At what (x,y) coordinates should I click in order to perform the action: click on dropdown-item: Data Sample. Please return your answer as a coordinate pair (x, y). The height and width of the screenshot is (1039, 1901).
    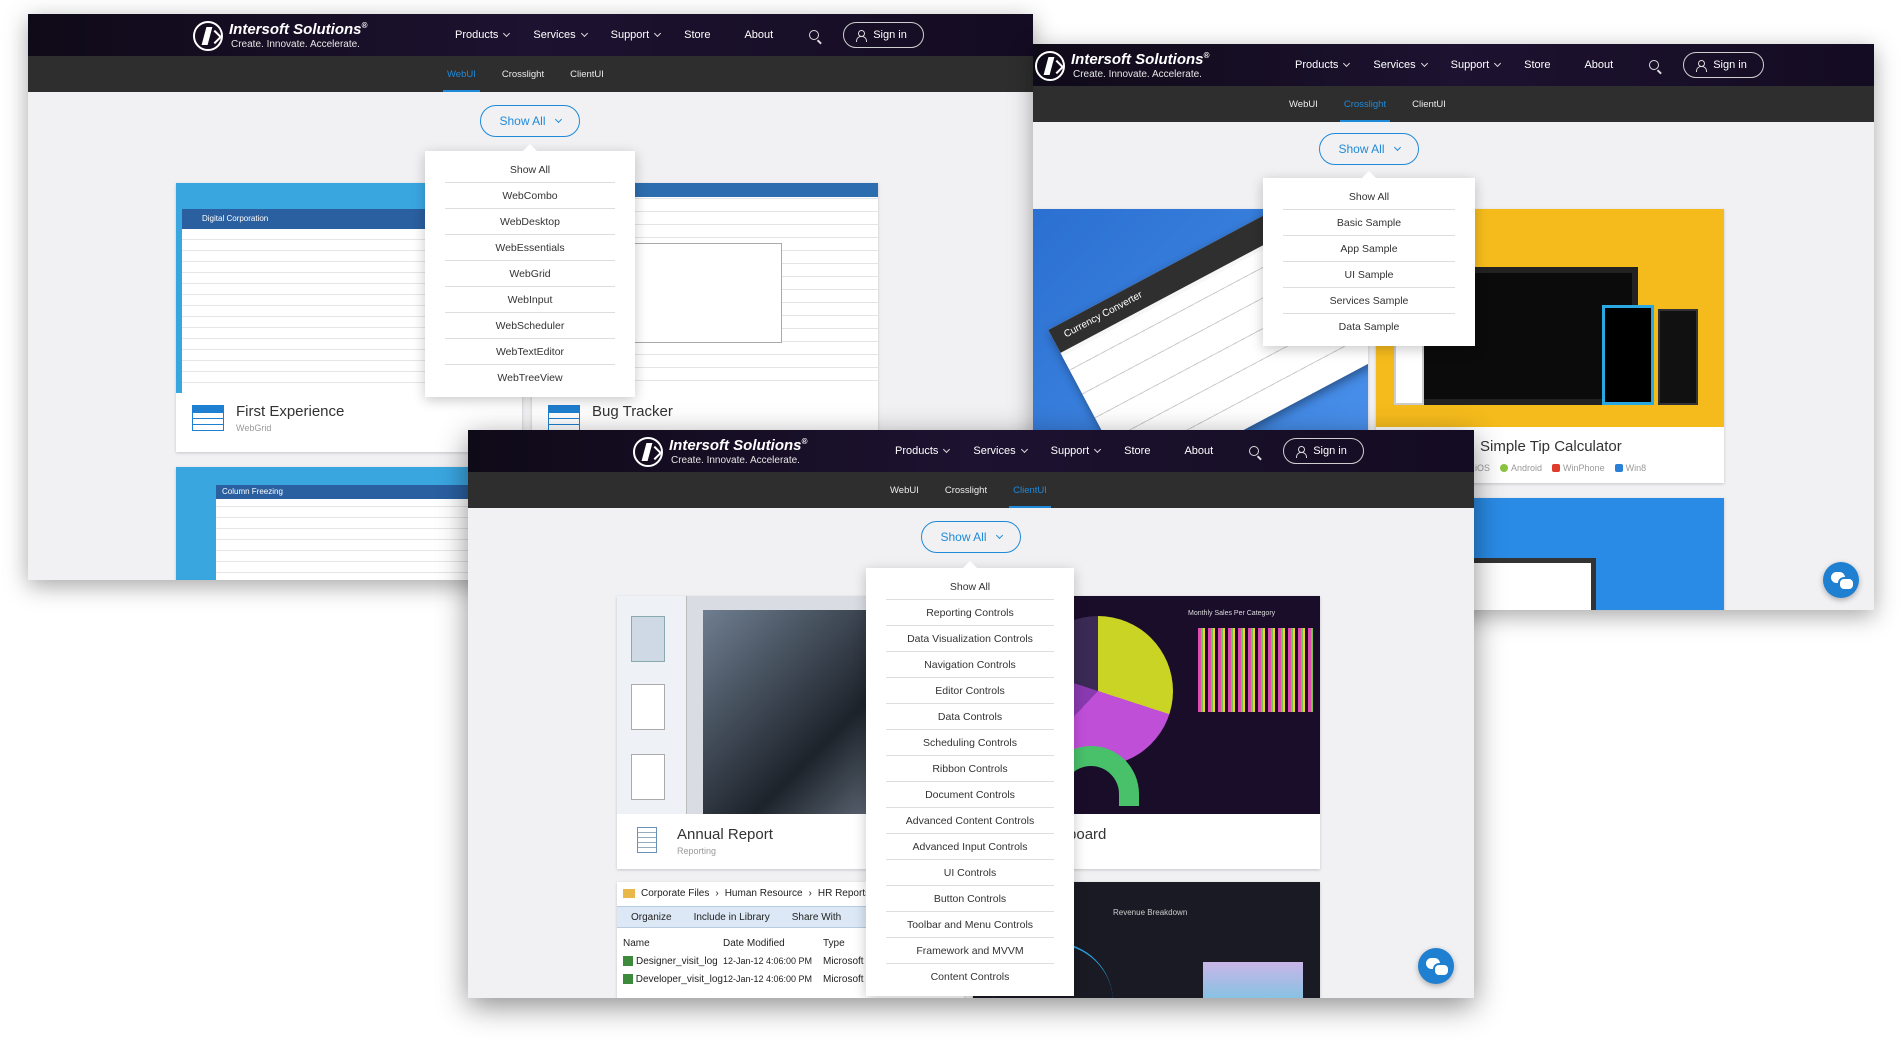
    Looking at the image, I should click on (1369, 327).